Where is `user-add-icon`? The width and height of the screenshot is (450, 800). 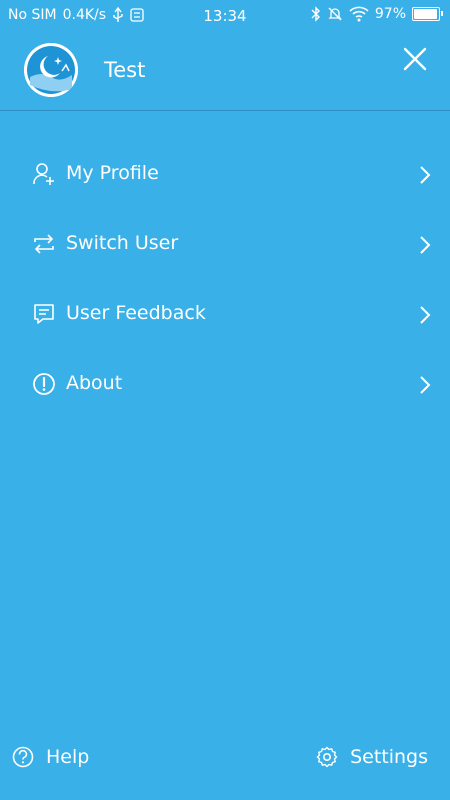
user-add-icon is located at coordinates (44, 174).